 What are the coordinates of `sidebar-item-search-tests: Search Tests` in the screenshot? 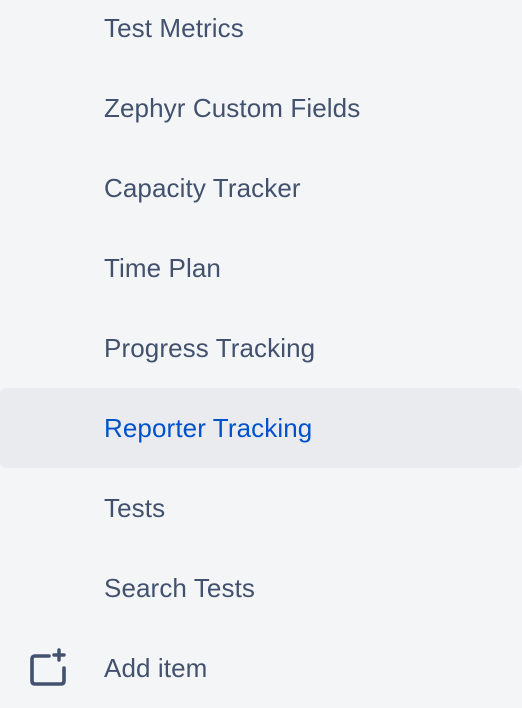 It's located at (261, 588).